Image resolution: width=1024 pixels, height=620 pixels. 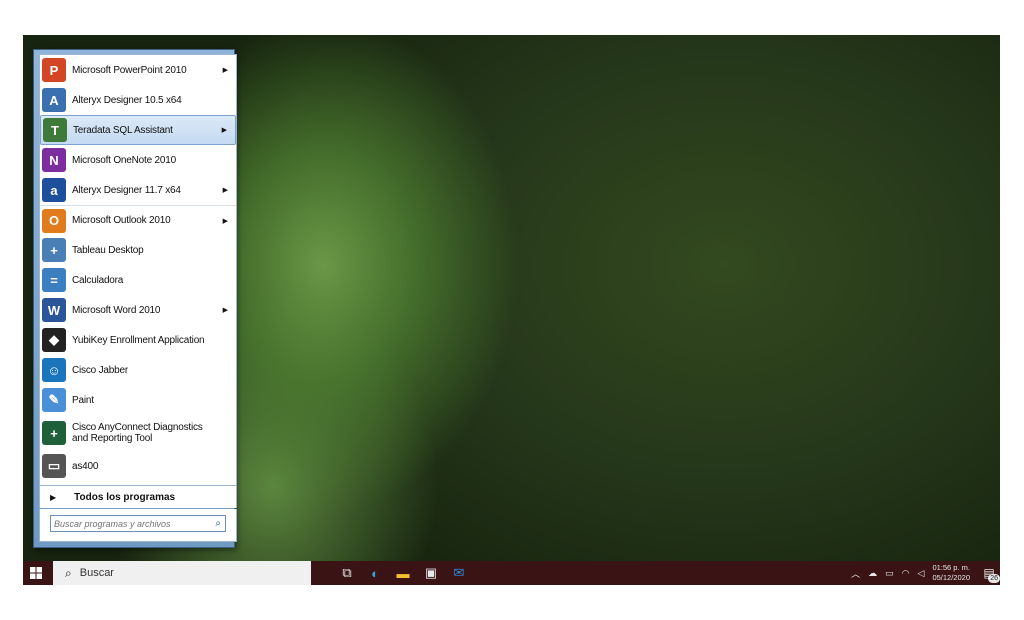 I want to click on all-programs-button: ▶ Todos los programas, so click(x=138, y=497).